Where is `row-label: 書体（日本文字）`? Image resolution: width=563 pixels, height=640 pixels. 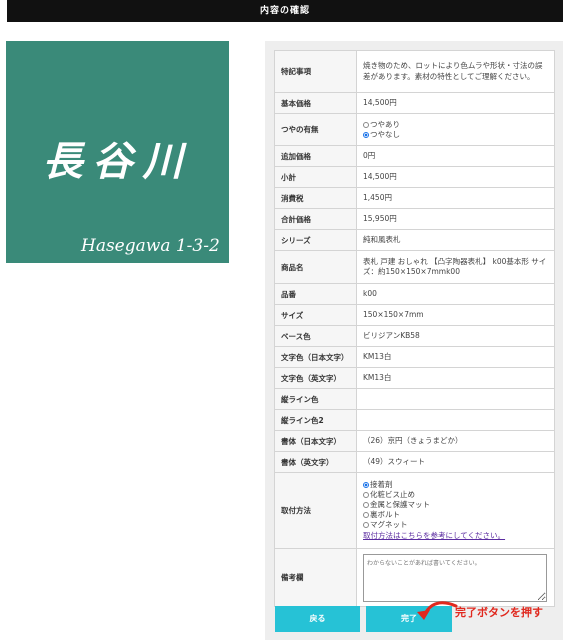 row-label: 書体（日本文字） is located at coordinates (315, 441).